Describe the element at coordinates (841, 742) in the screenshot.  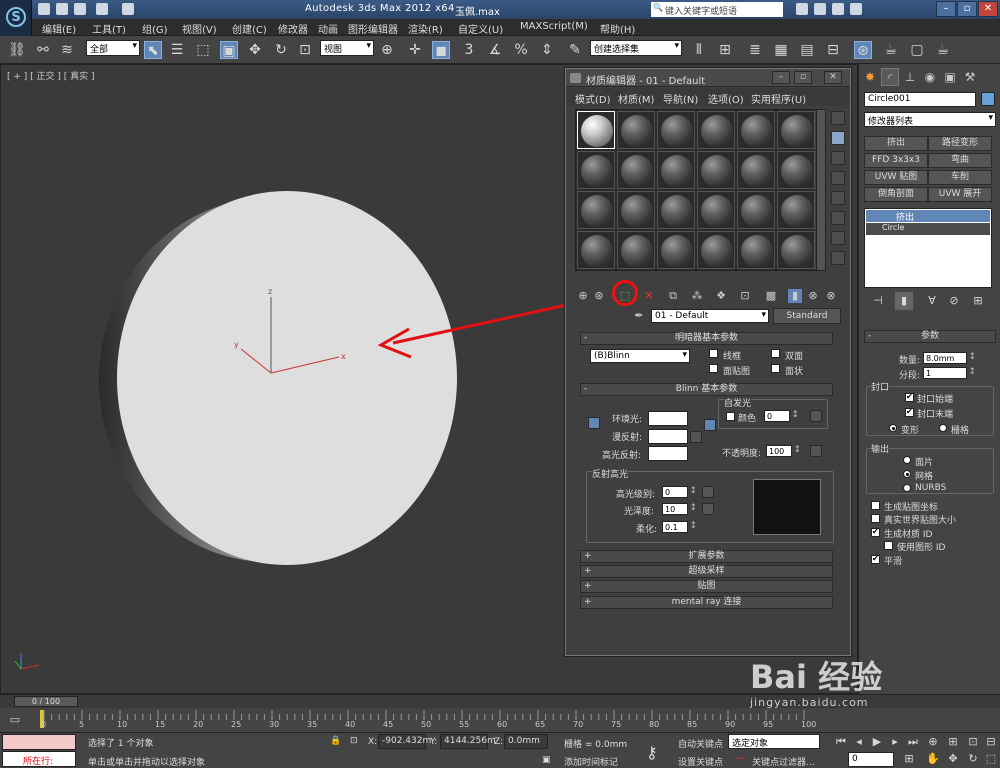
I see `goto-start-icon: ⏮` at that location.